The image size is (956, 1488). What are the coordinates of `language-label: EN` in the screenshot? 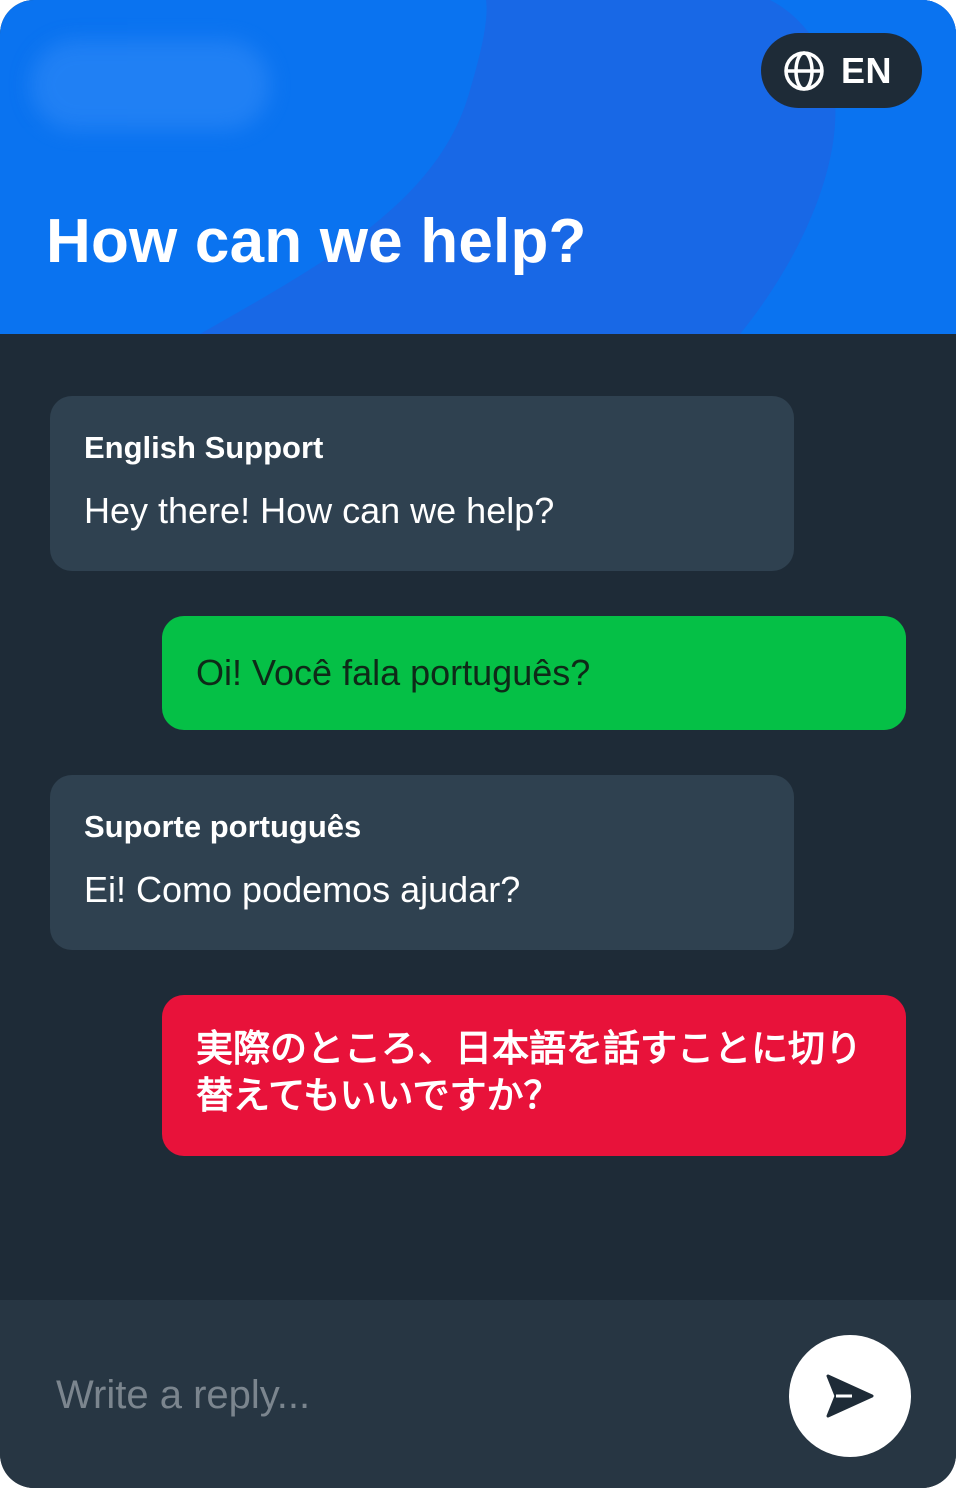 It's located at (867, 70).